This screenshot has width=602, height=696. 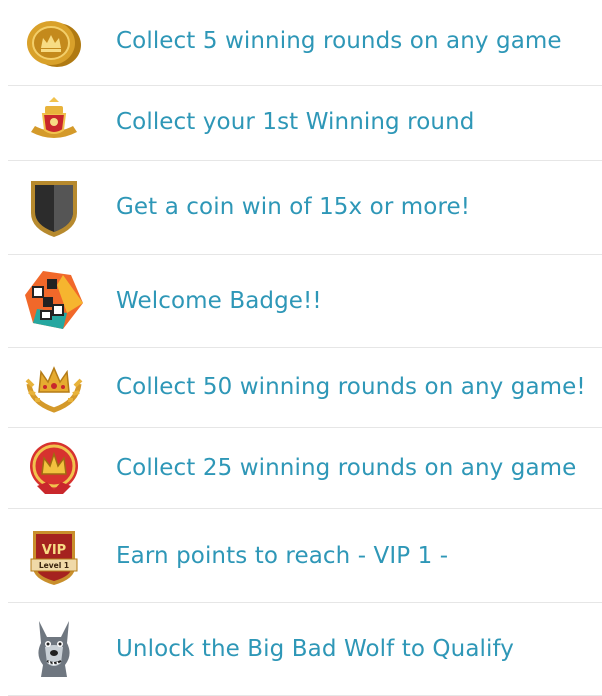 I want to click on achievement-label: Collect your 1st Winning round, so click(x=295, y=122).